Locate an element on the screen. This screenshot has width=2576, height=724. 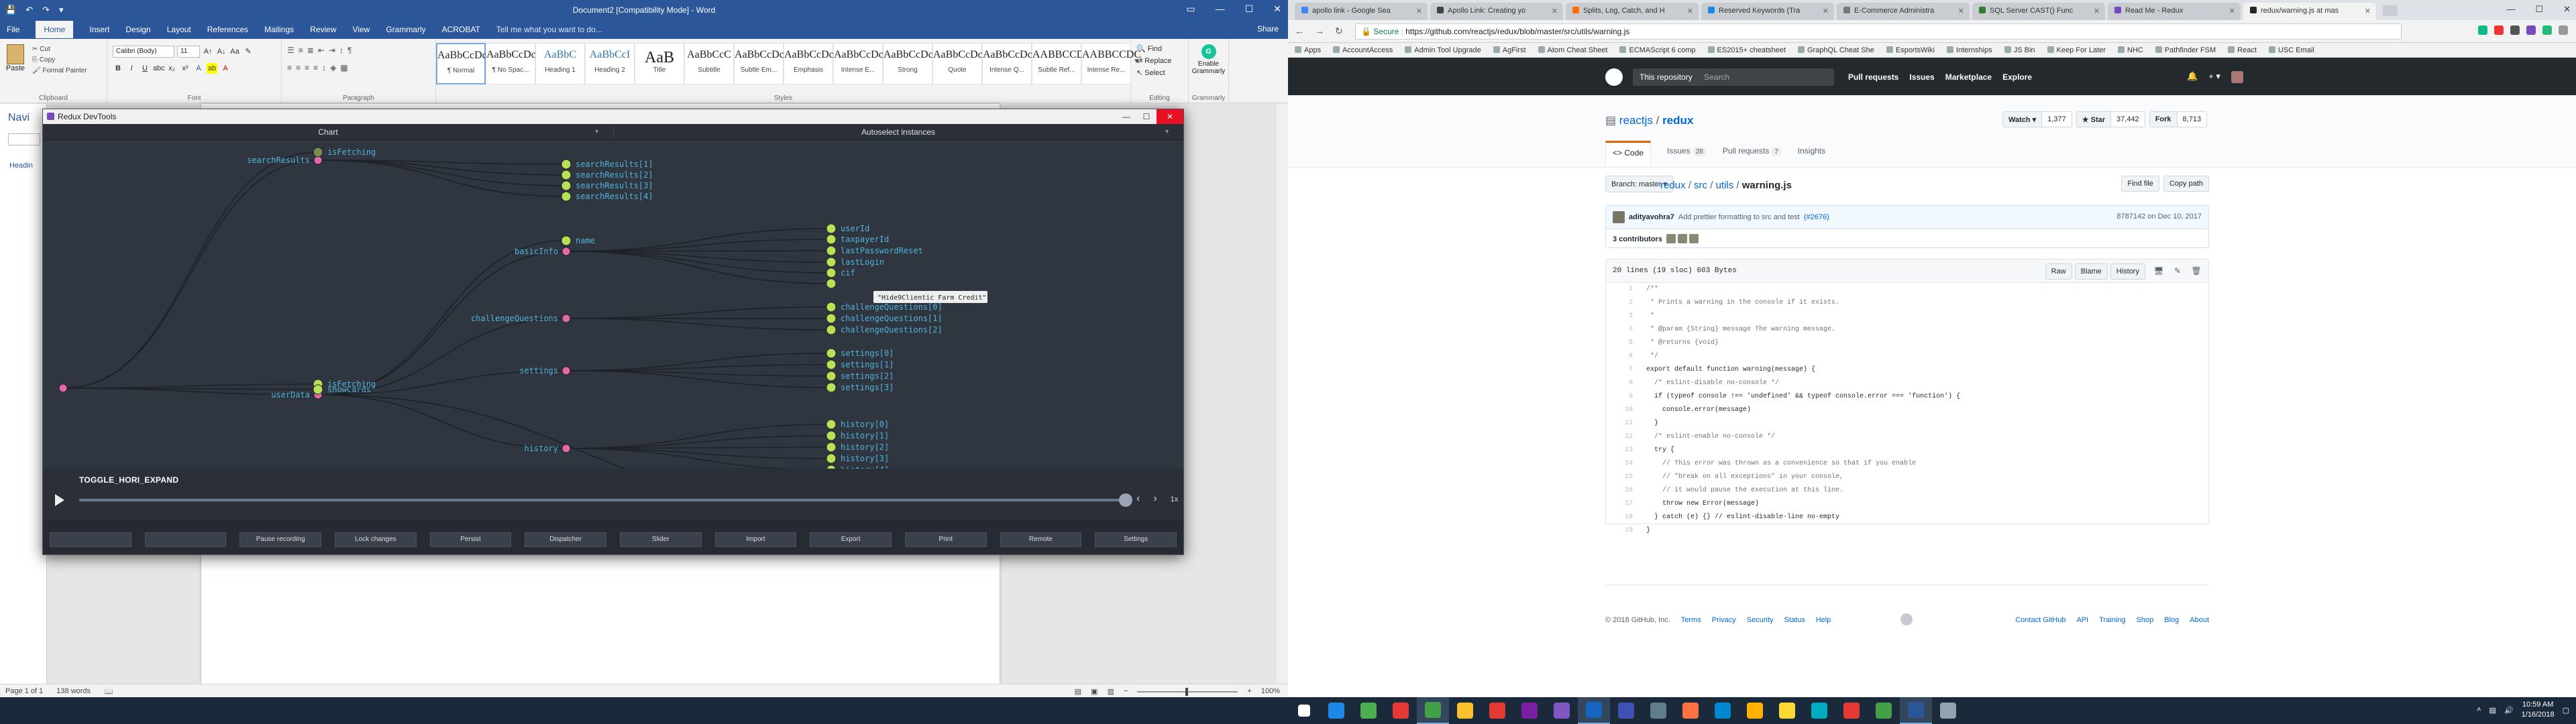
ribbon-options-icon: ▭ is located at coordinates (1190, 9).